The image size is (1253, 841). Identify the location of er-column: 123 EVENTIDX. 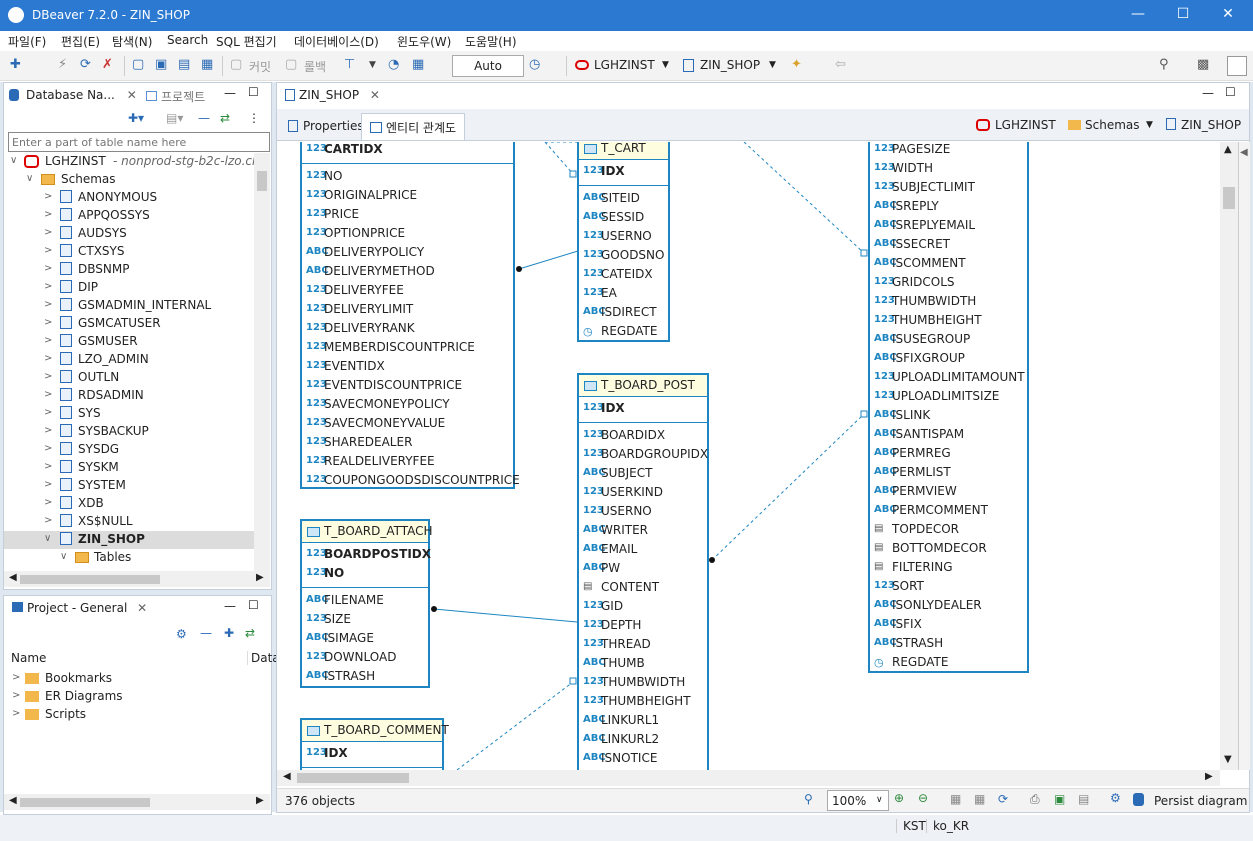
(407, 366).